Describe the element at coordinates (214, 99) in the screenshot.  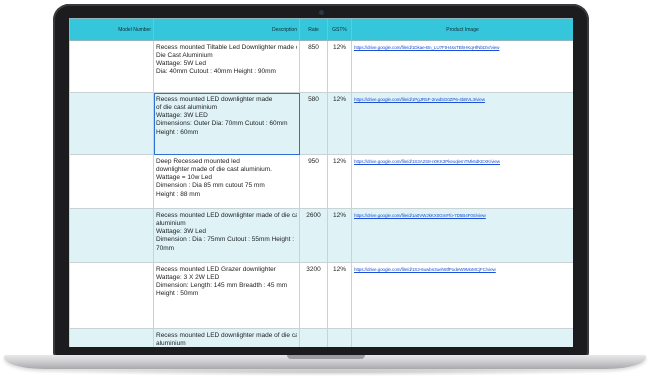
I see `description-line: Recess mounted LED downlighter made` at that location.